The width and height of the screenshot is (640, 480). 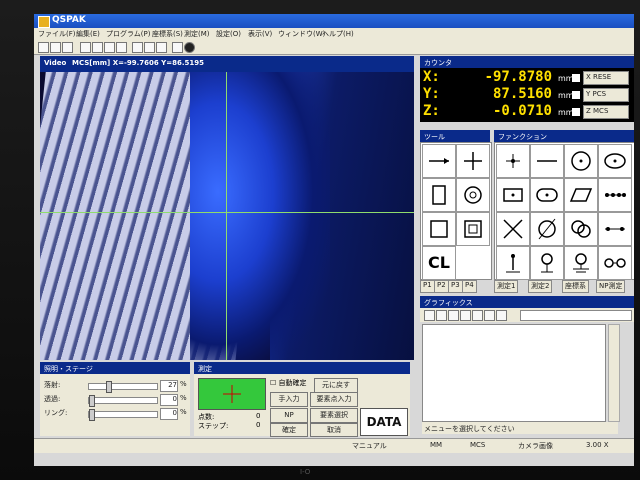 I want to click on record-icon, so click(x=189, y=47).